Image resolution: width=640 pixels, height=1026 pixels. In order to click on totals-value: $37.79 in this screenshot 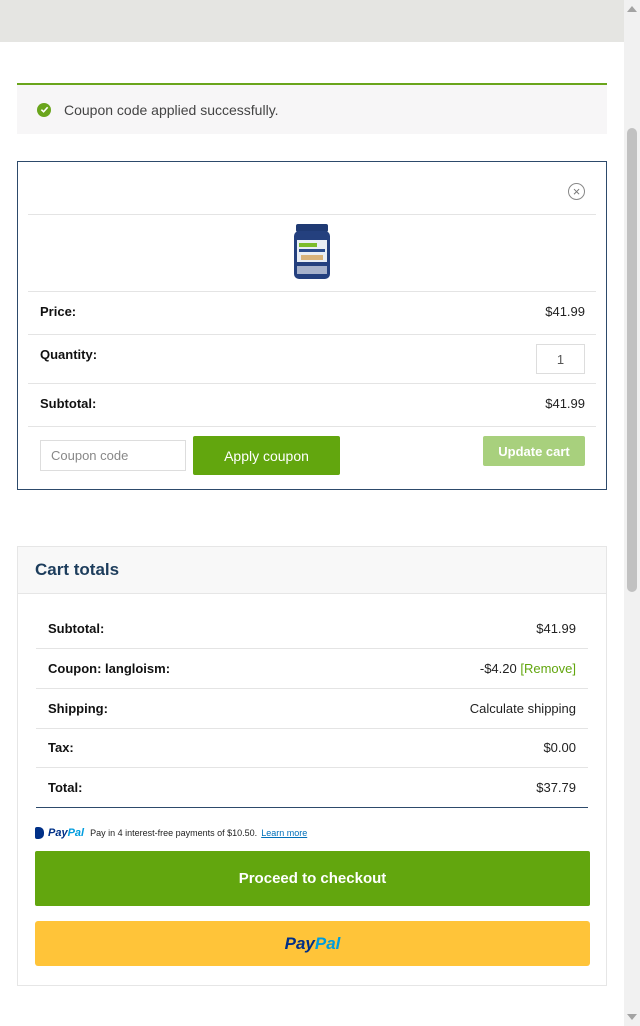, I will do `click(556, 787)`.